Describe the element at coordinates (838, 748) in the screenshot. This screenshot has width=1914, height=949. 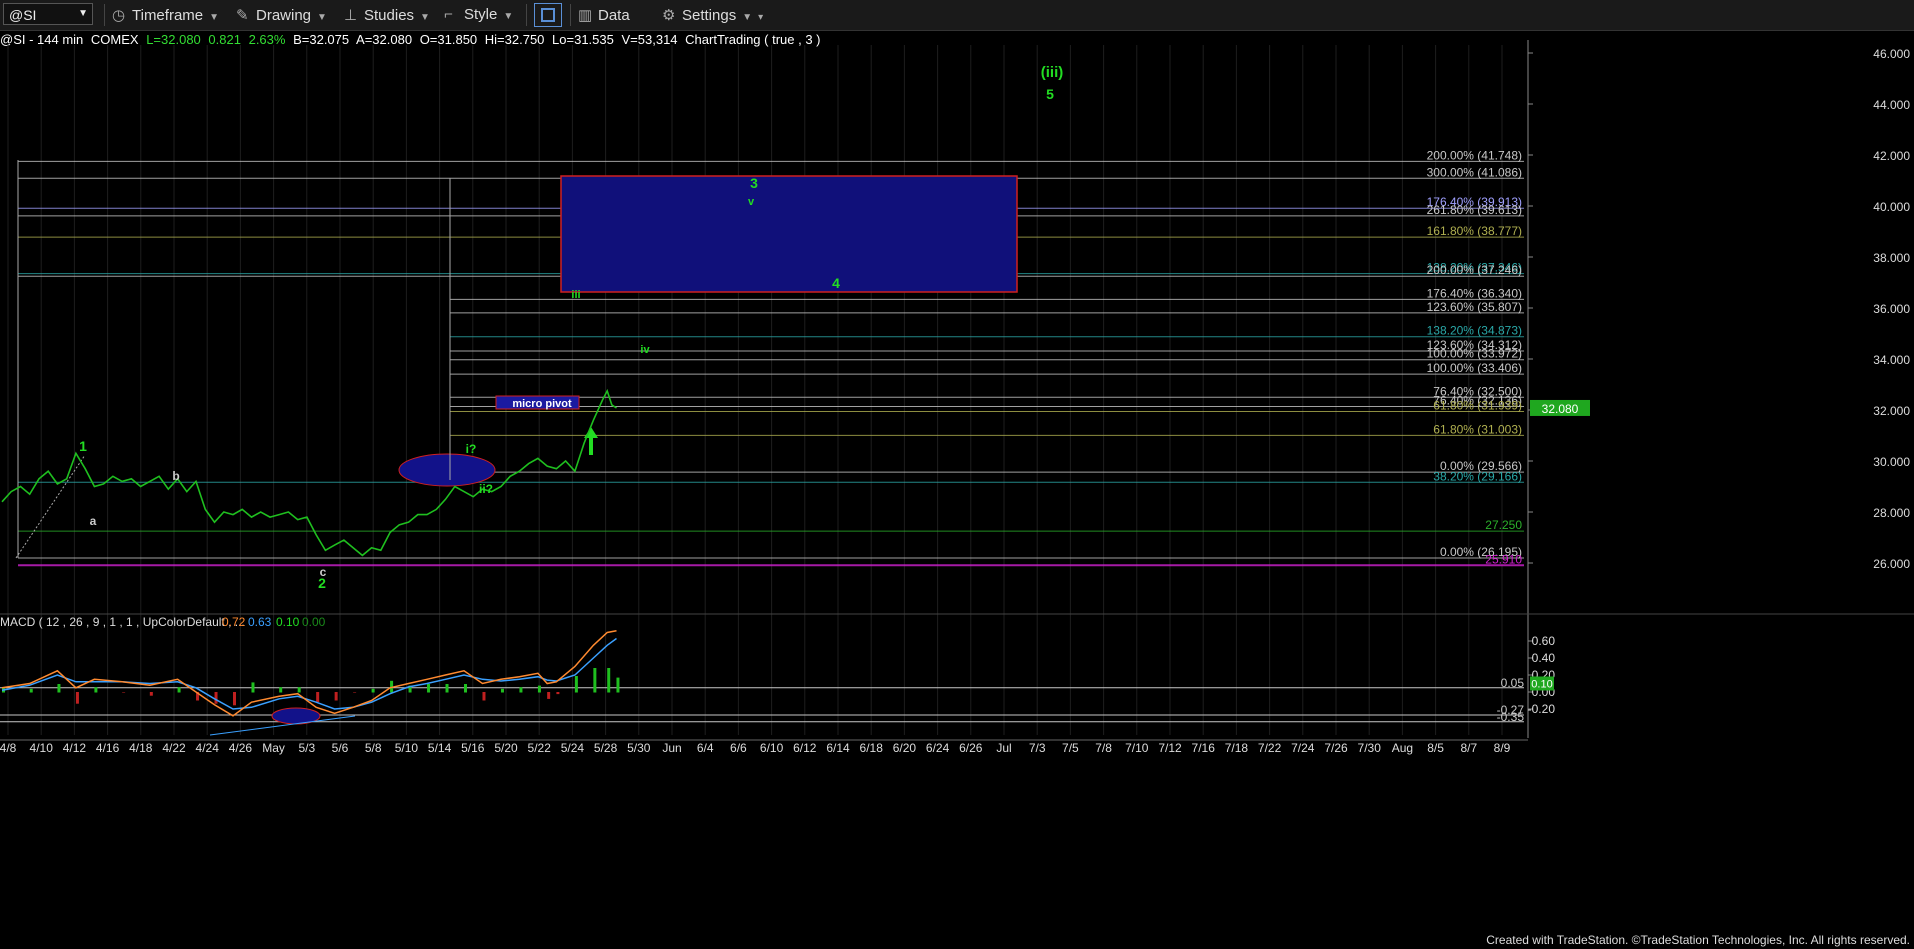
I see `x-tick-label: 6/14` at that location.